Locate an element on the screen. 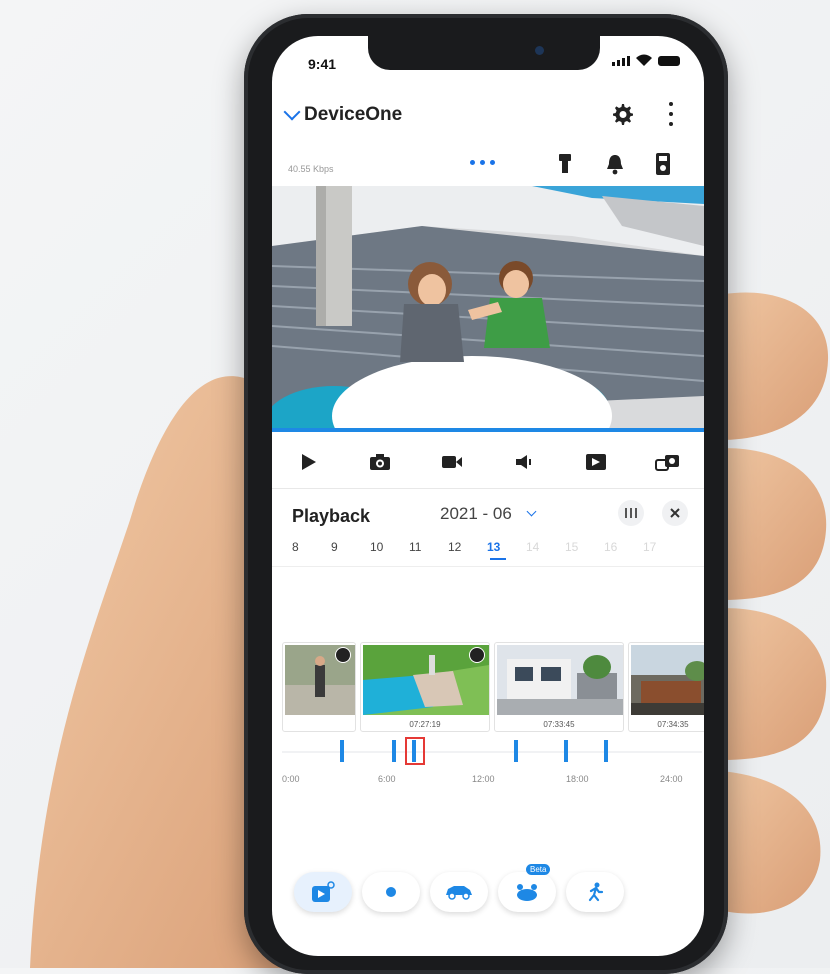 The image size is (830, 974). clip-thumbnail: 07:27:19 is located at coordinates (425, 687).